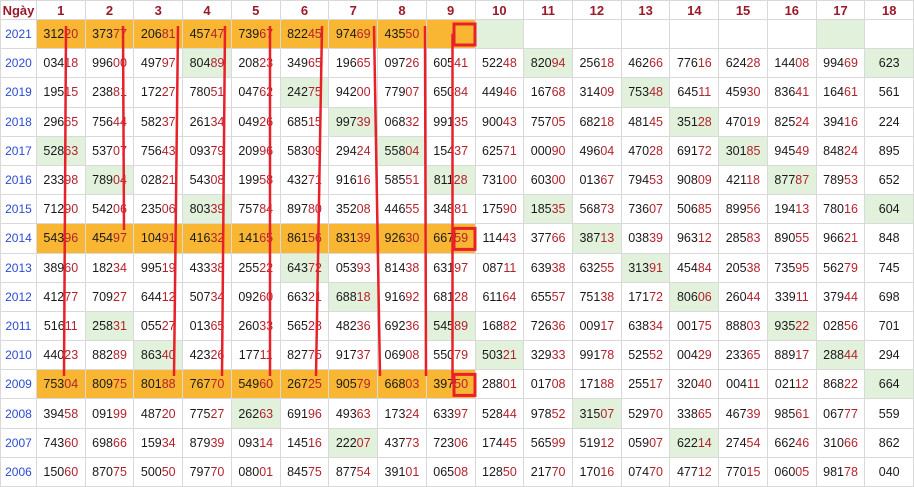 The height and width of the screenshot is (487, 914). What do you see at coordinates (450, 121) in the screenshot?
I see `result-cell: 99135` at bounding box center [450, 121].